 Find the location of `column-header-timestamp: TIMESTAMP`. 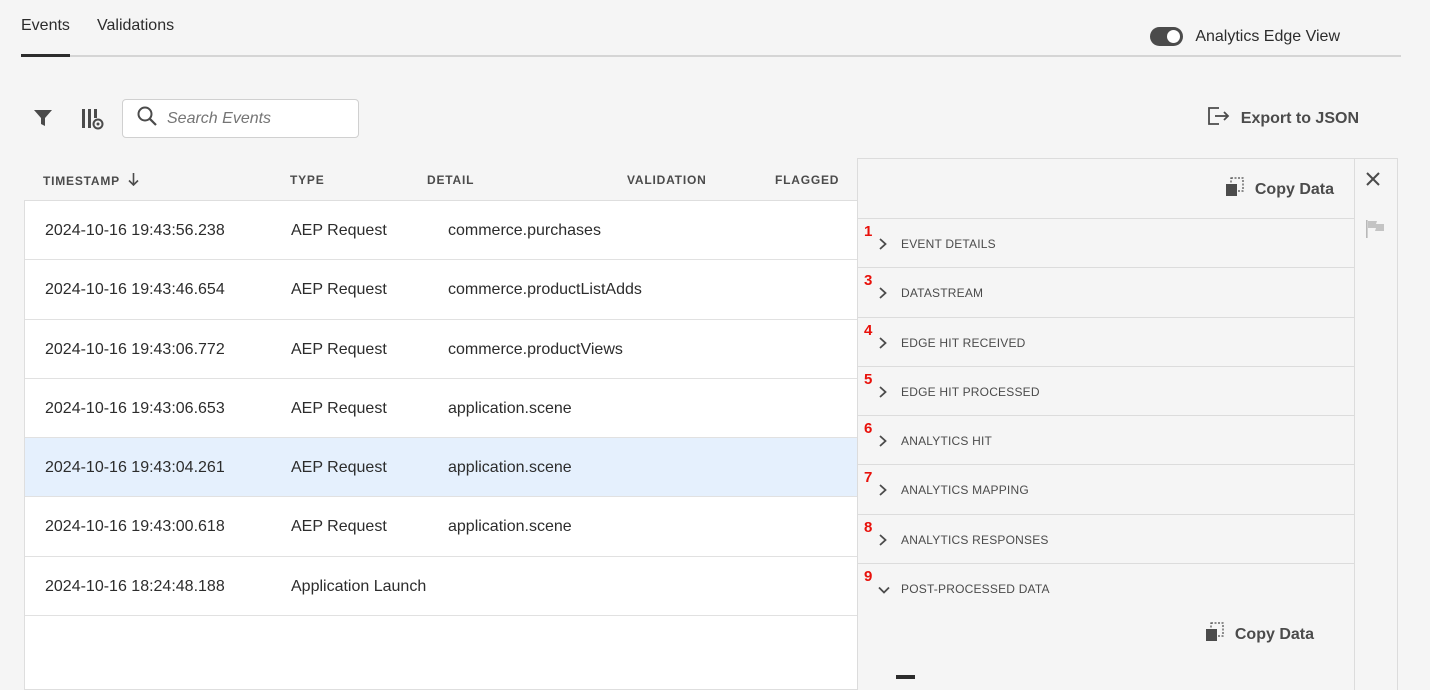

column-header-timestamp: TIMESTAMP is located at coordinates (91, 181).